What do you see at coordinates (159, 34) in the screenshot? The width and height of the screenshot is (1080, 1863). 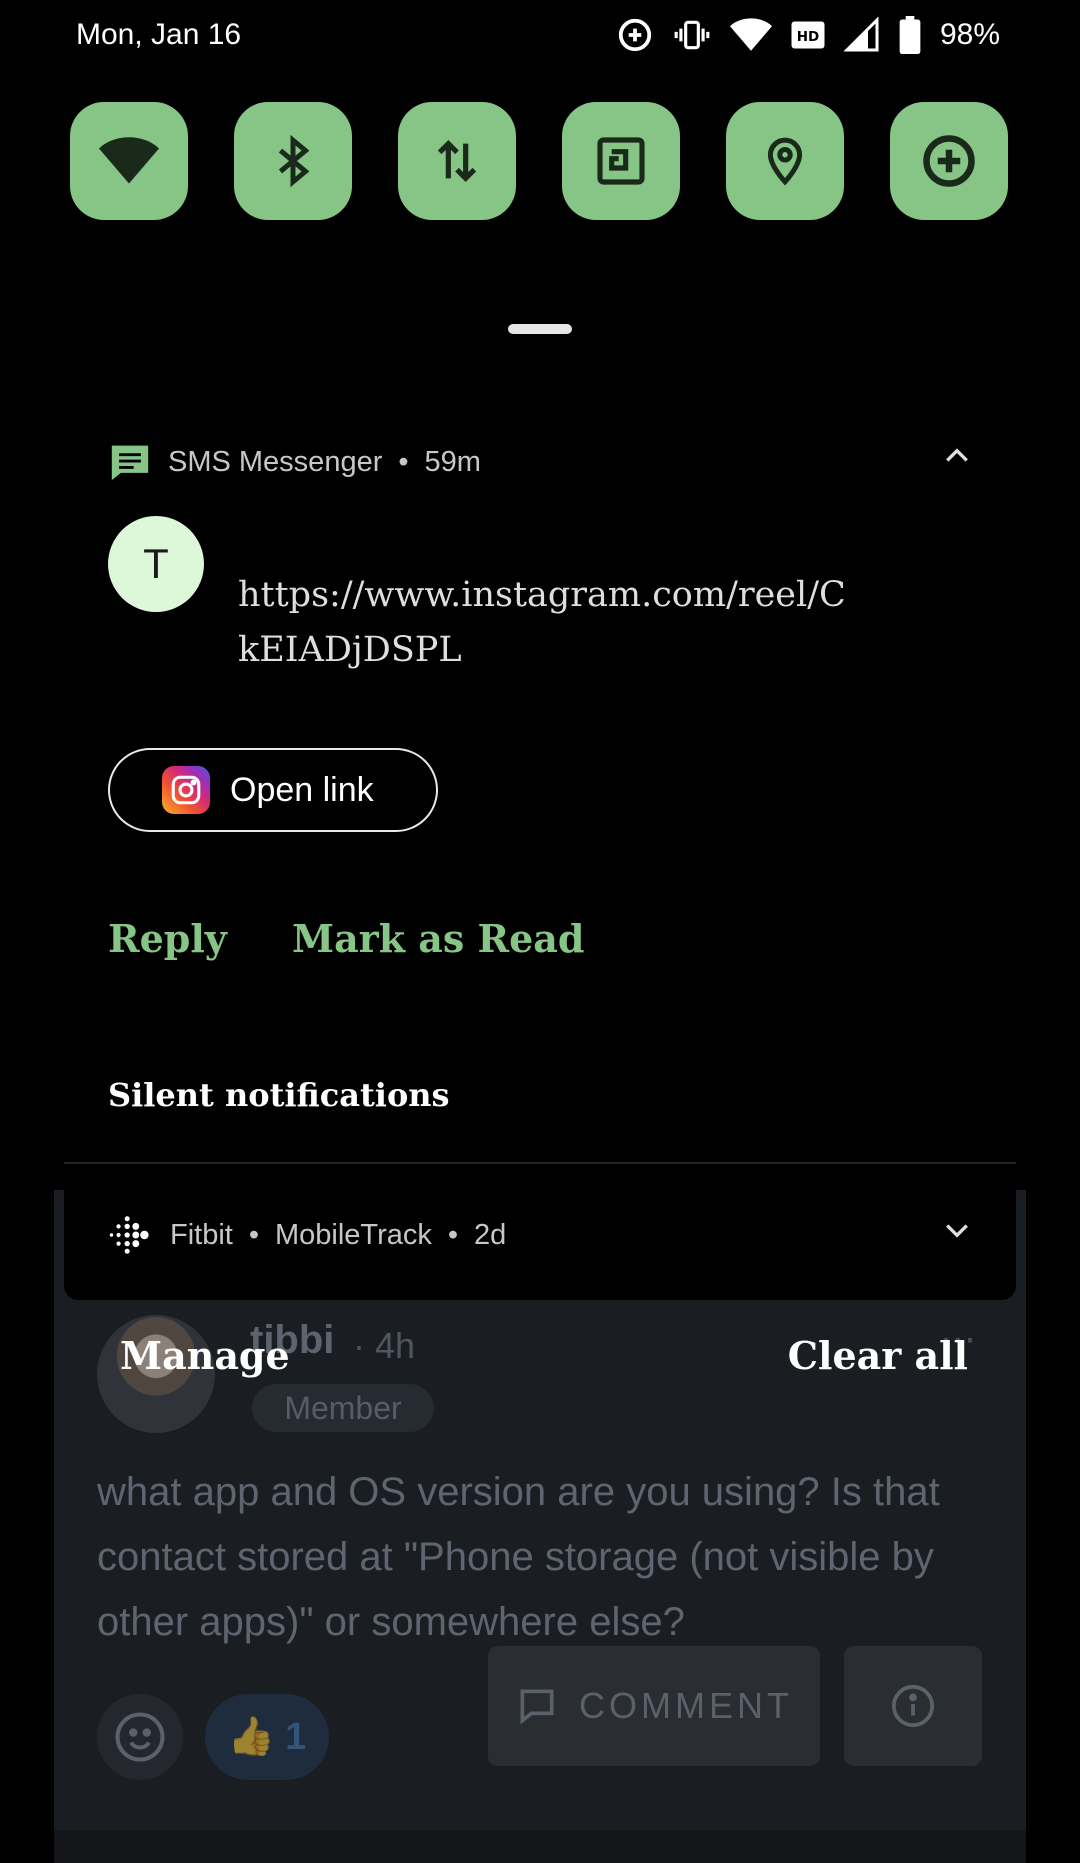 I see `status-date: Mon, Jan 16` at bounding box center [159, 34].